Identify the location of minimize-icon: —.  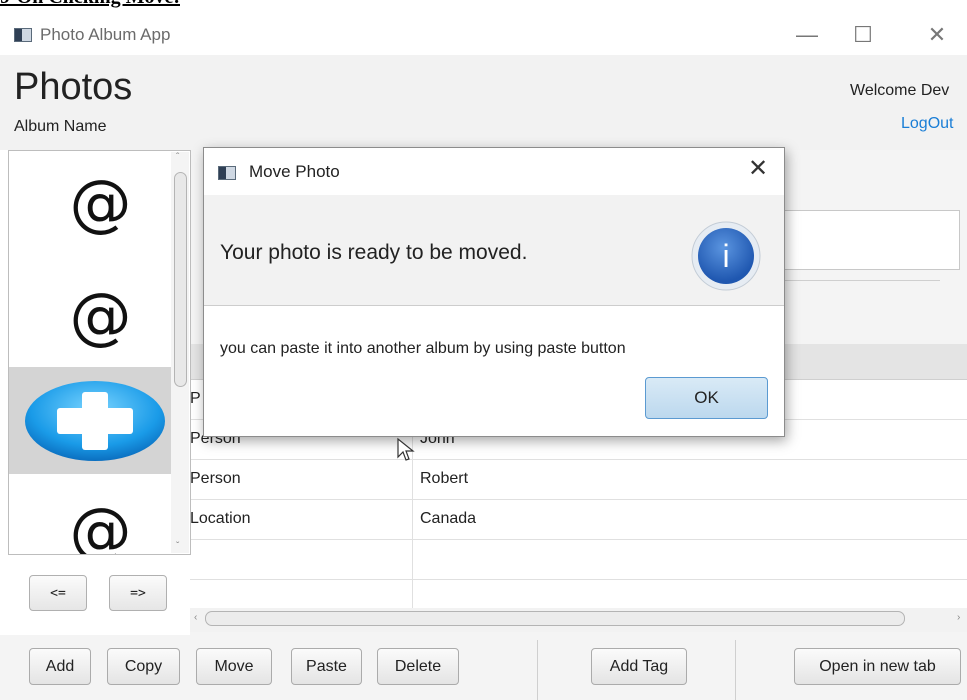
(807, 35).